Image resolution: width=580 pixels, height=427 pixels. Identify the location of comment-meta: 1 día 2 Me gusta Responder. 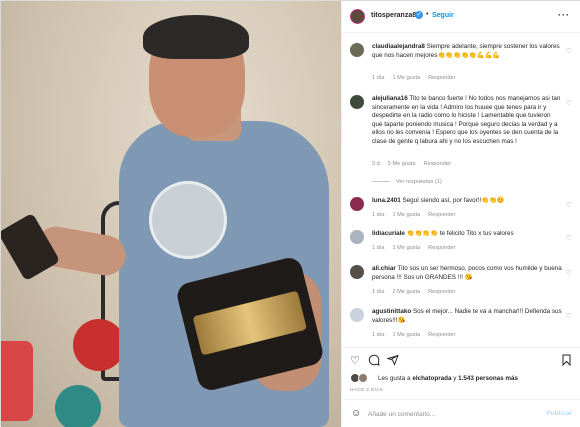
(418, 292).